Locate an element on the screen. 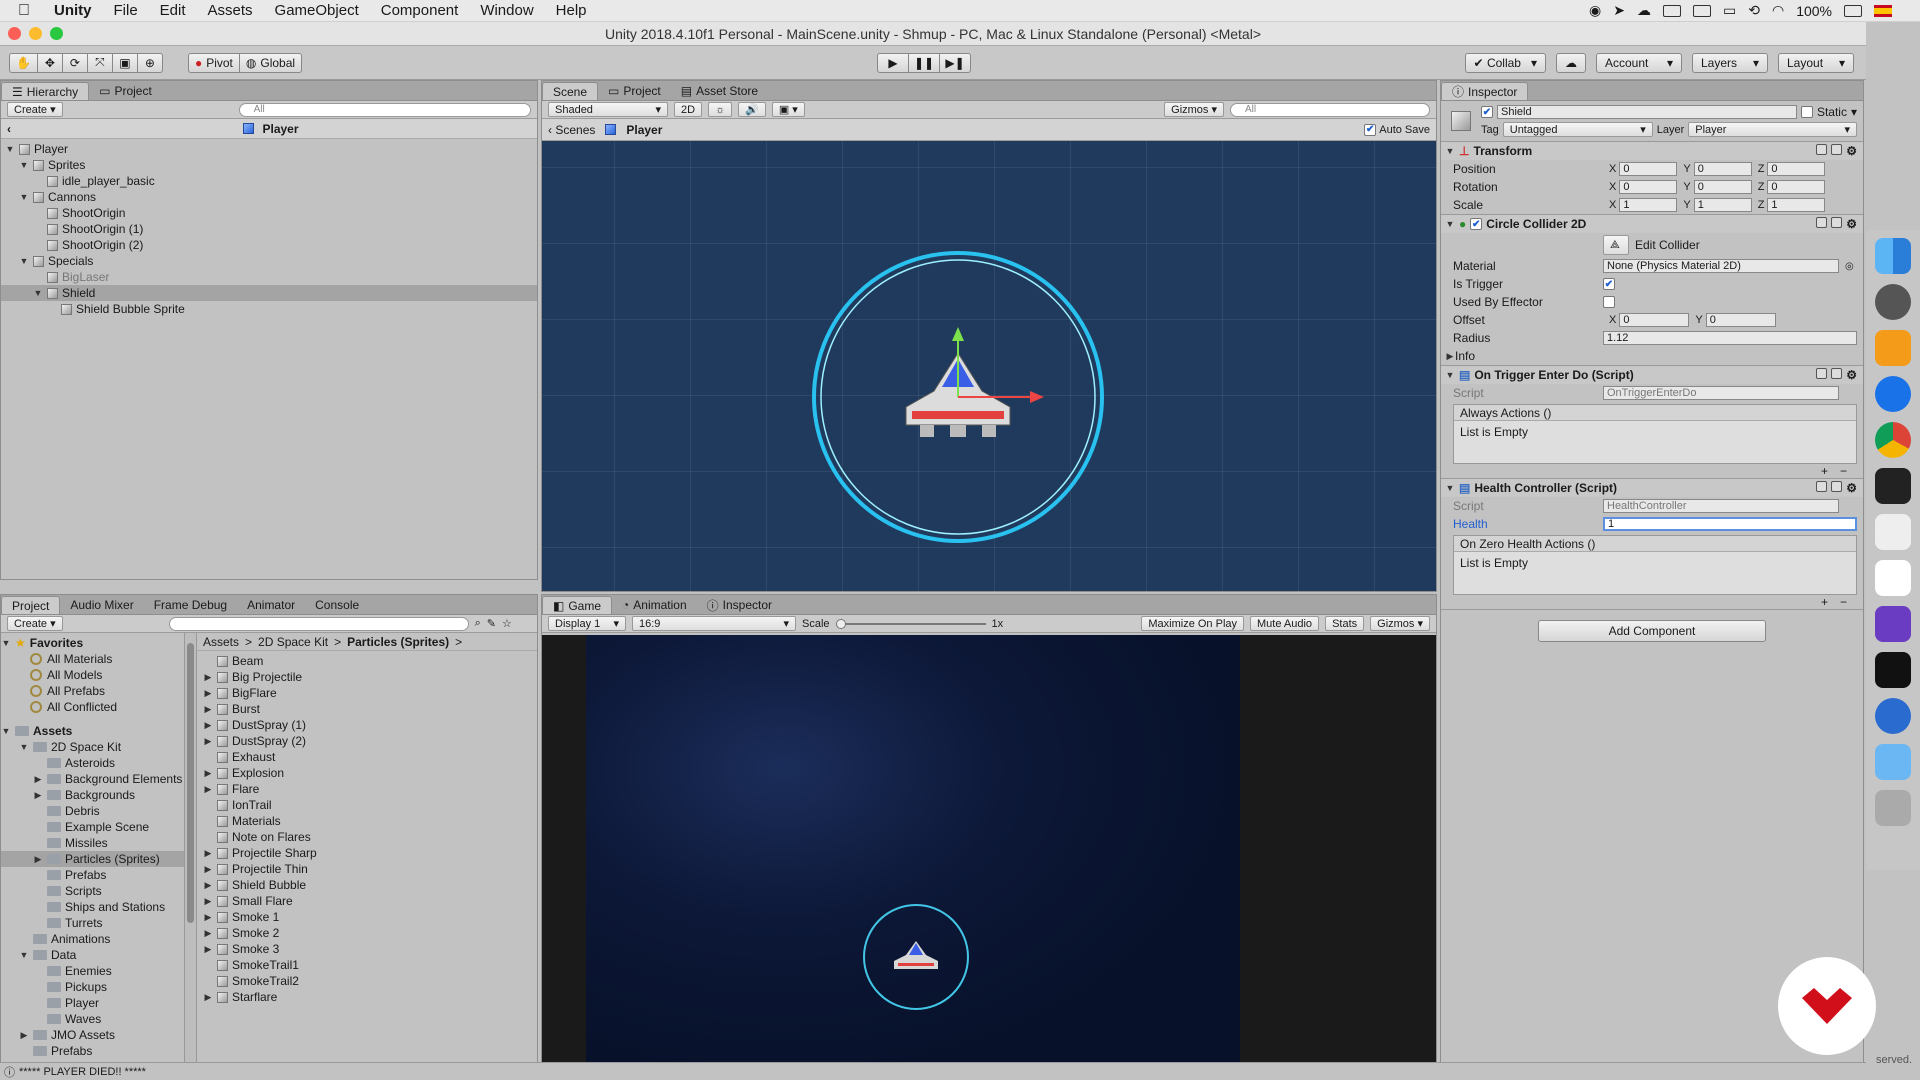  folder-item: Ships and Stations is located at coordinates (92, 907).